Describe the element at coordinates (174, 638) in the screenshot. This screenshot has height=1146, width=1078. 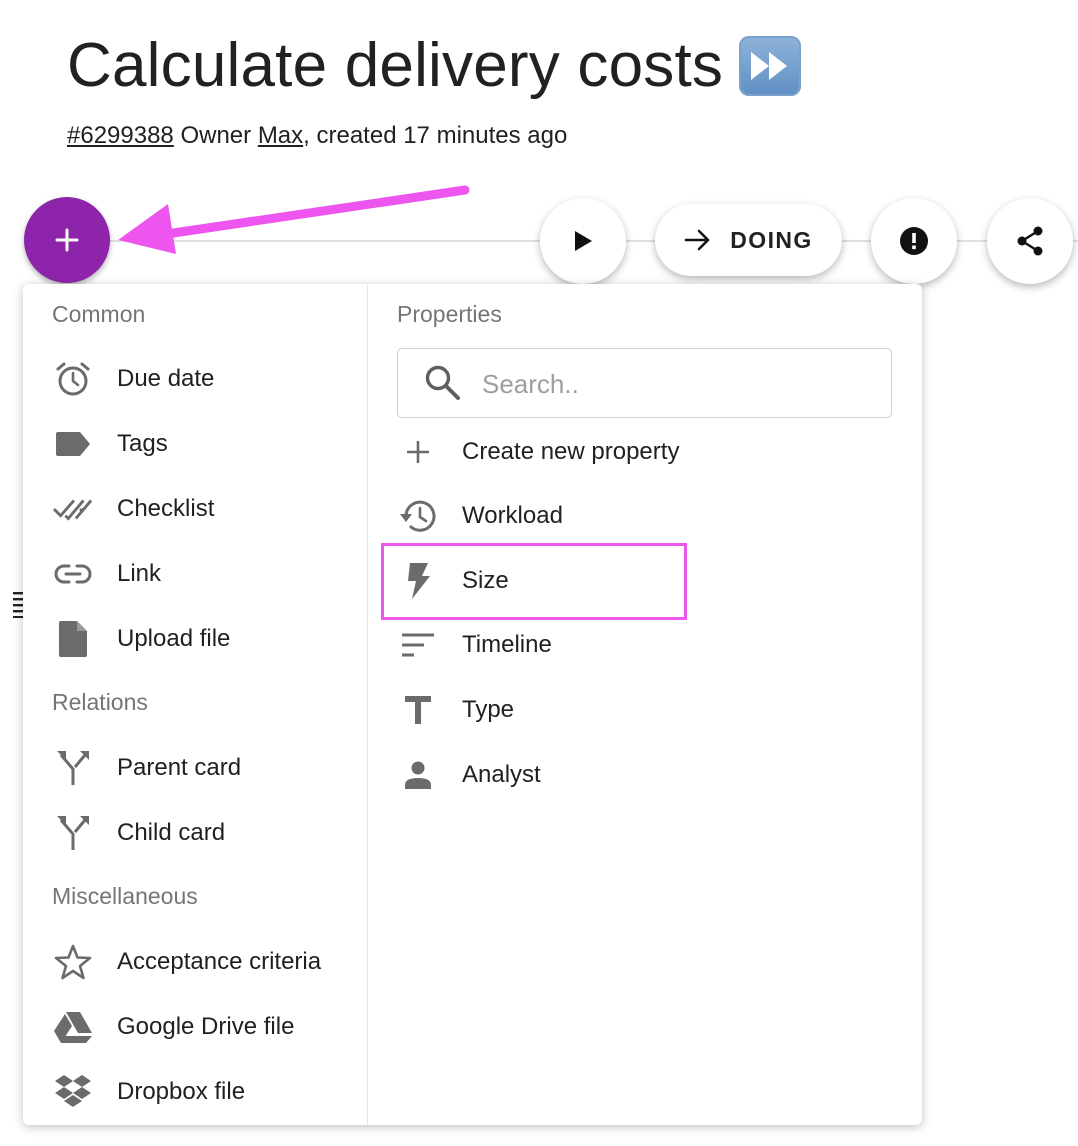
I see `menu-item-label: Upload file` at that location.